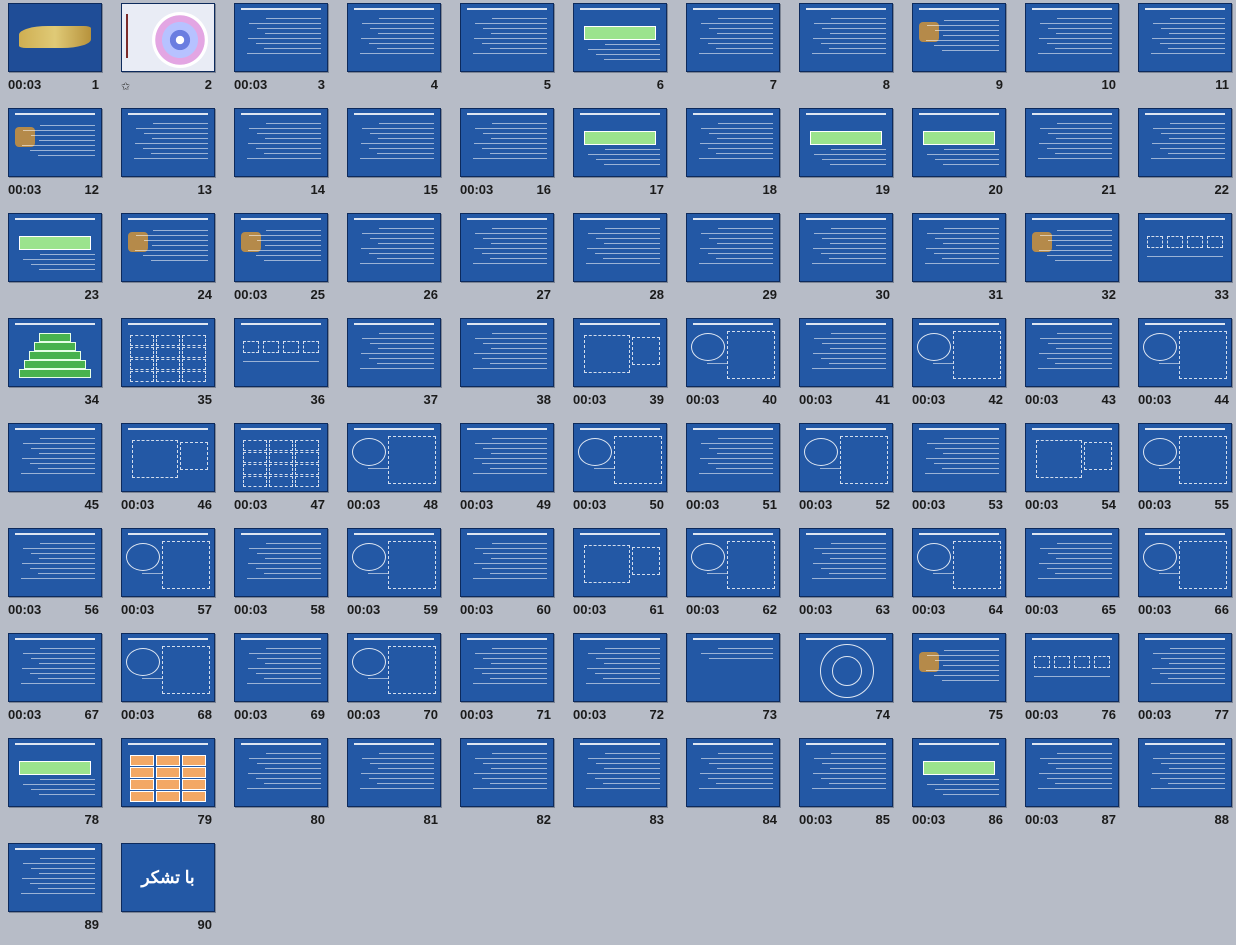 Image resolution: width=1236 pixels, height=945 pixels. Describe the element at coordinates (395, 262) in the screenshot. I see `slide-cell: 26` at that location.